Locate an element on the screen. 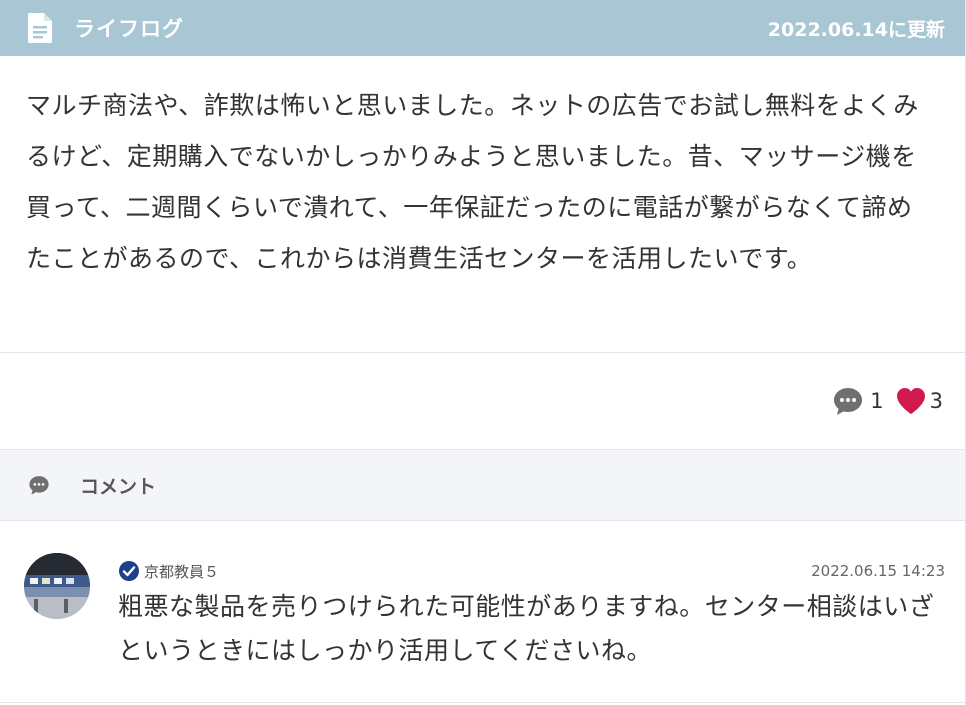 The height and width of the screenshot is (705, 966). avatar is located at coordinates (57, 586).